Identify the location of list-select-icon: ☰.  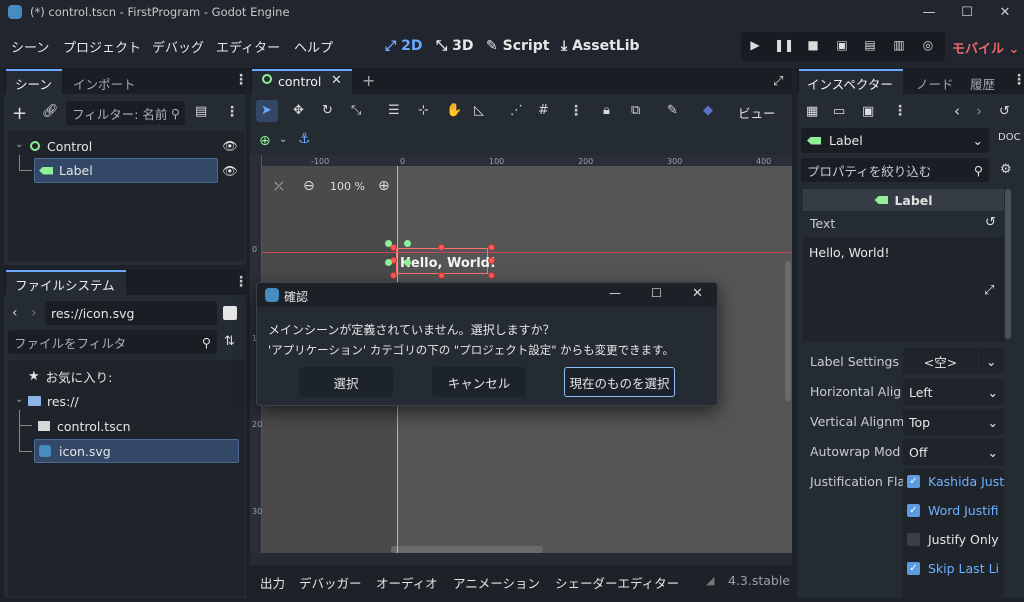
(394, 110).